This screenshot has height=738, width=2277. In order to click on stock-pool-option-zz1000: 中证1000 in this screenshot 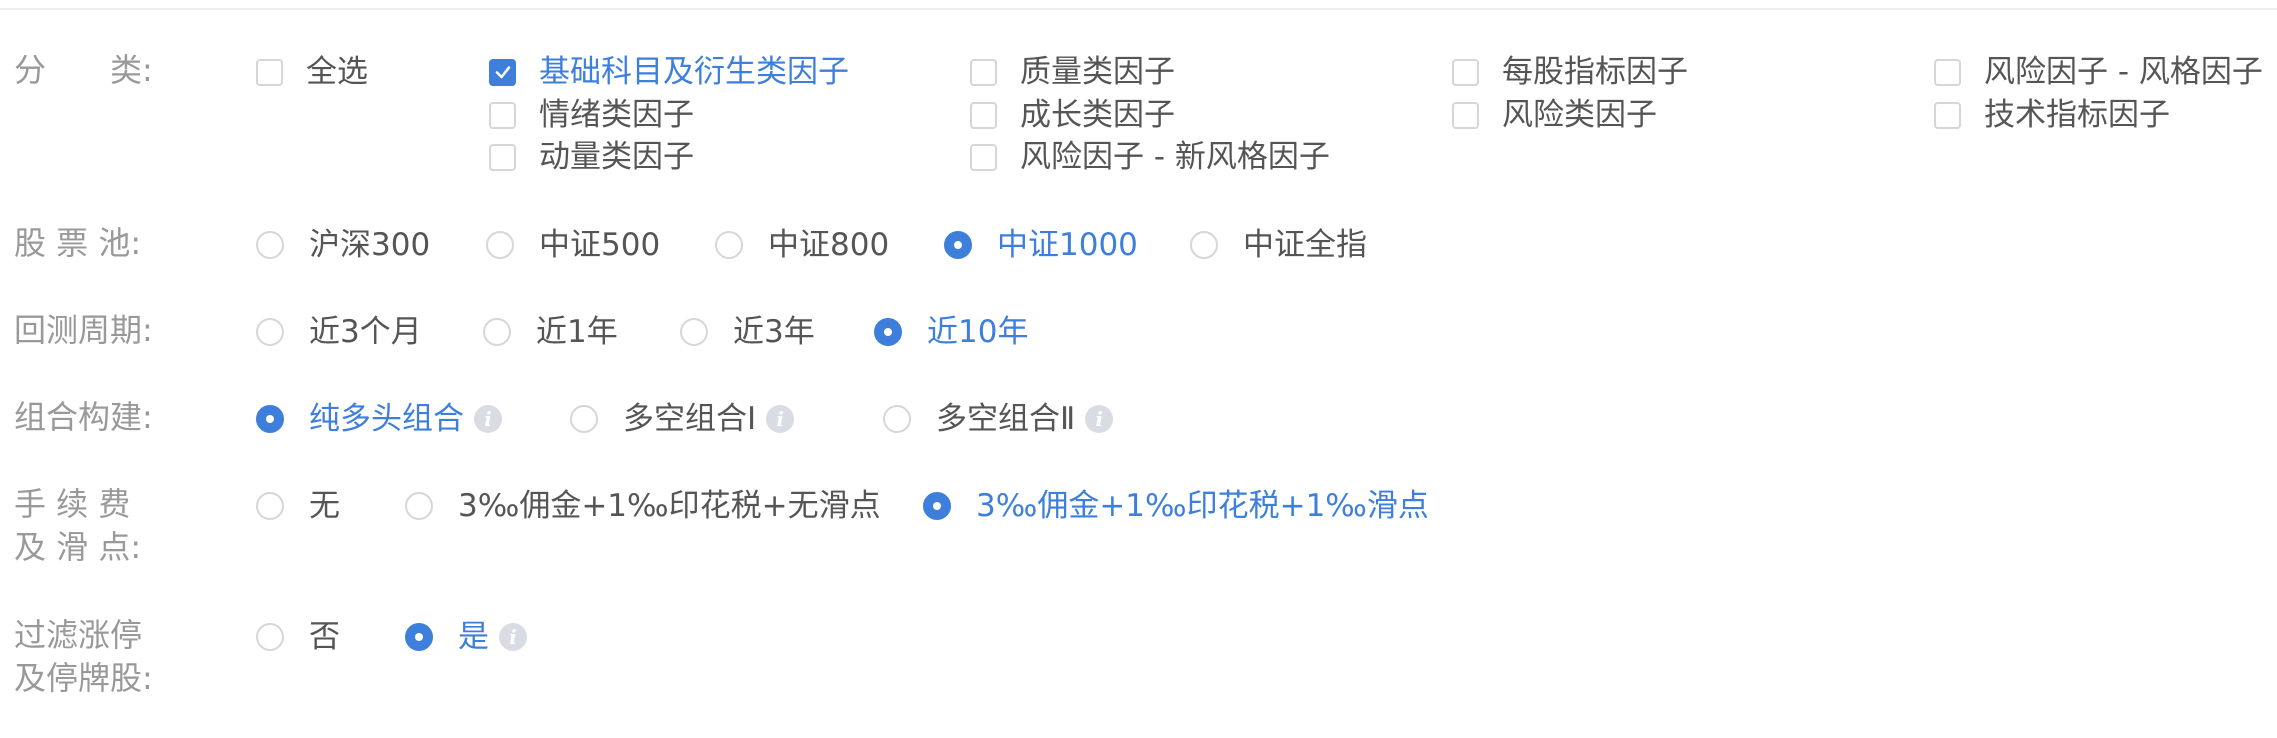, I will do `click(1041, 245)`.